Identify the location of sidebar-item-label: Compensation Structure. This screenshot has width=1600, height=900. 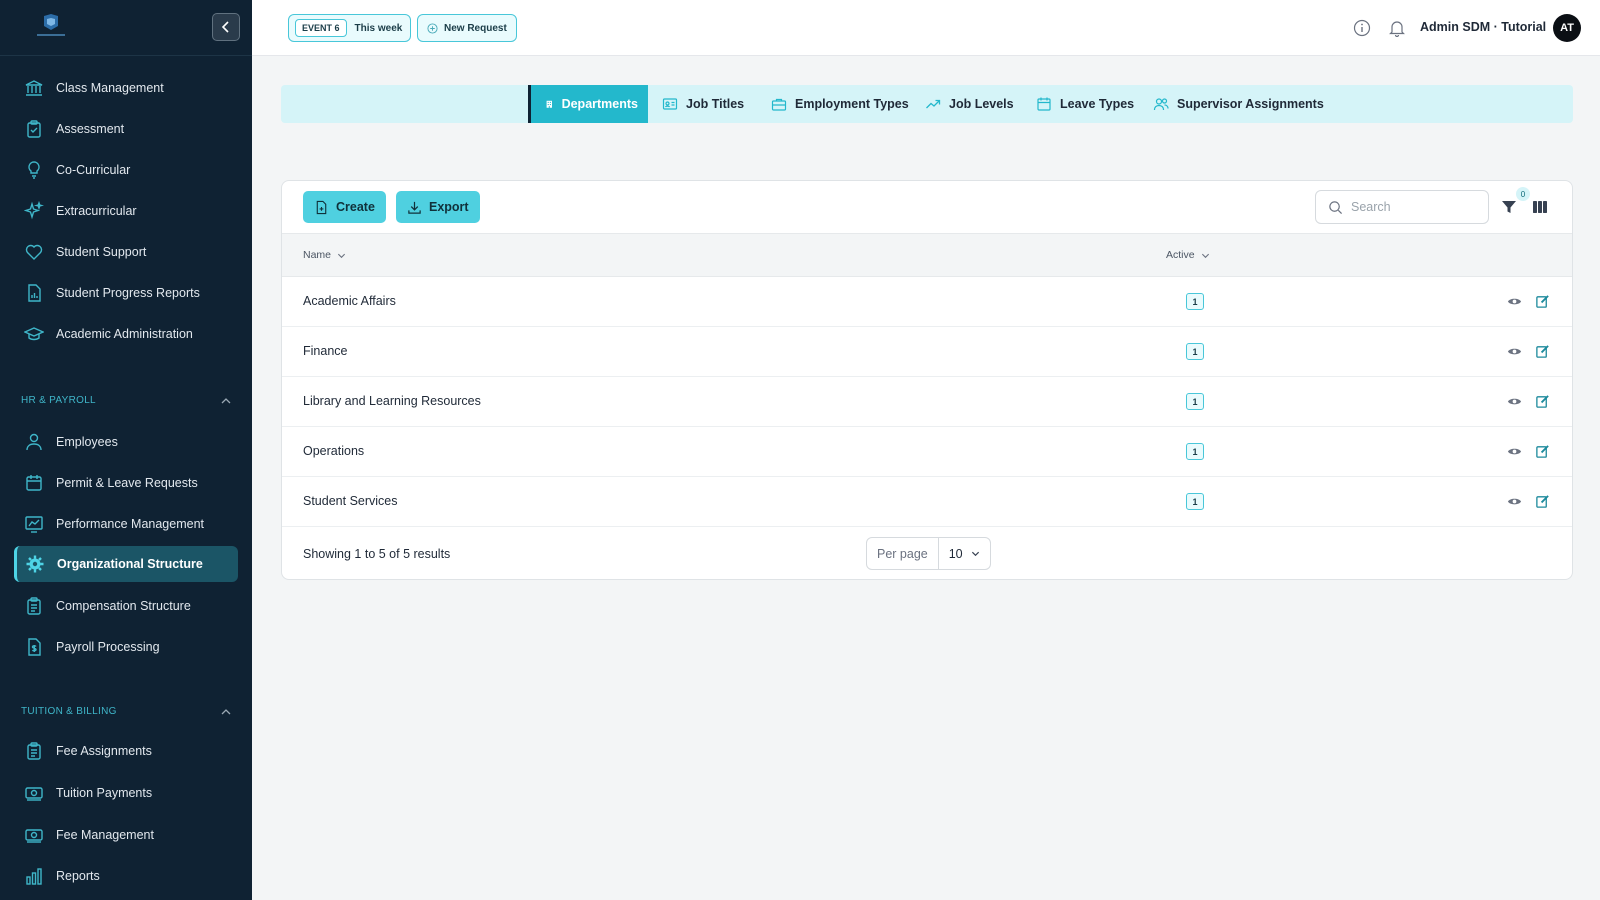
(123, 606).